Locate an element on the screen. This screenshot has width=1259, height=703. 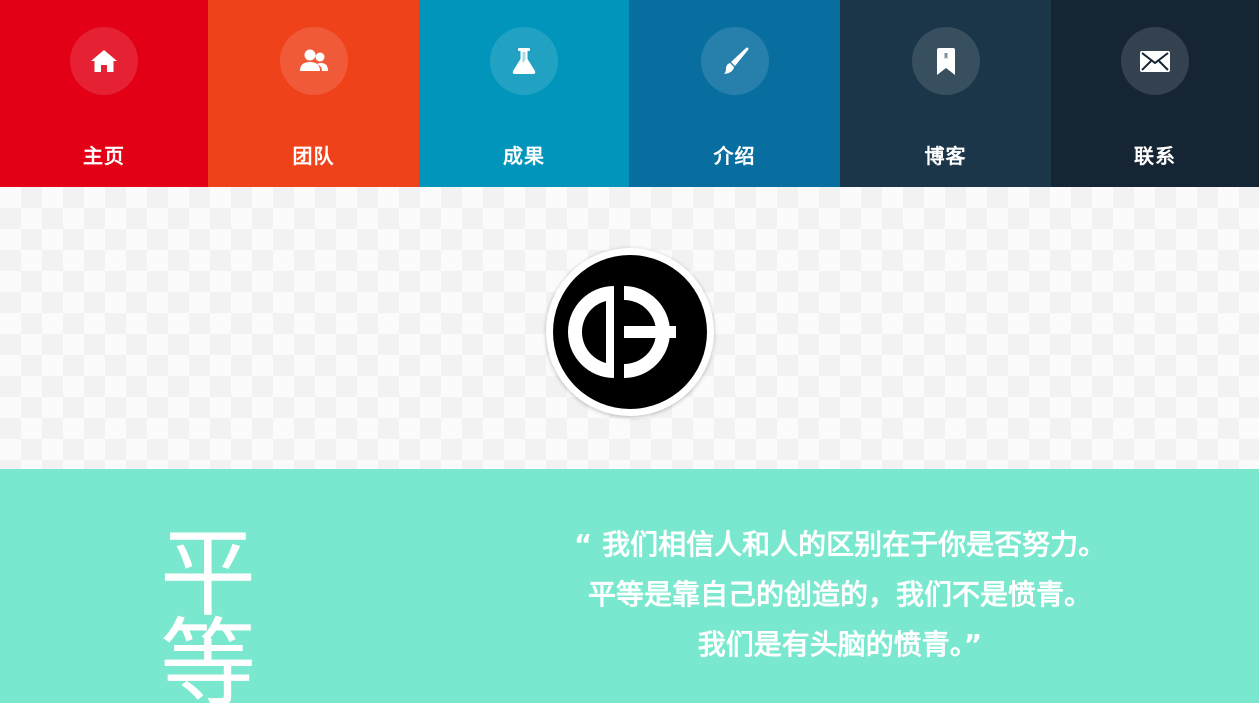
nav-label: 介绍 is located at coordinates (734, 156).